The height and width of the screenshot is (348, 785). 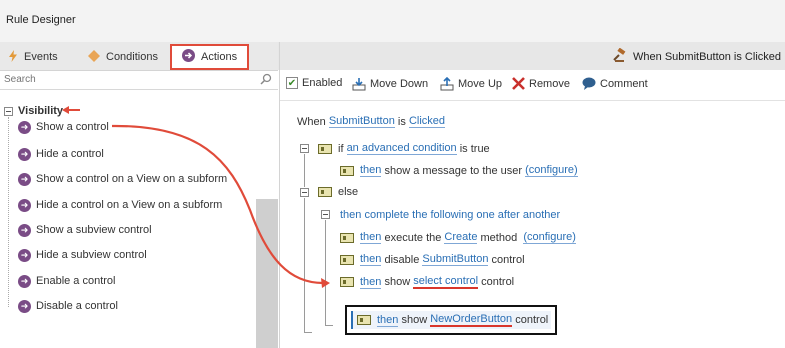 What do you see at coordinates (471, 320) in the screenshot?
I see `callout-control-link: NewOrderButton` at bounding box center [471, 320].